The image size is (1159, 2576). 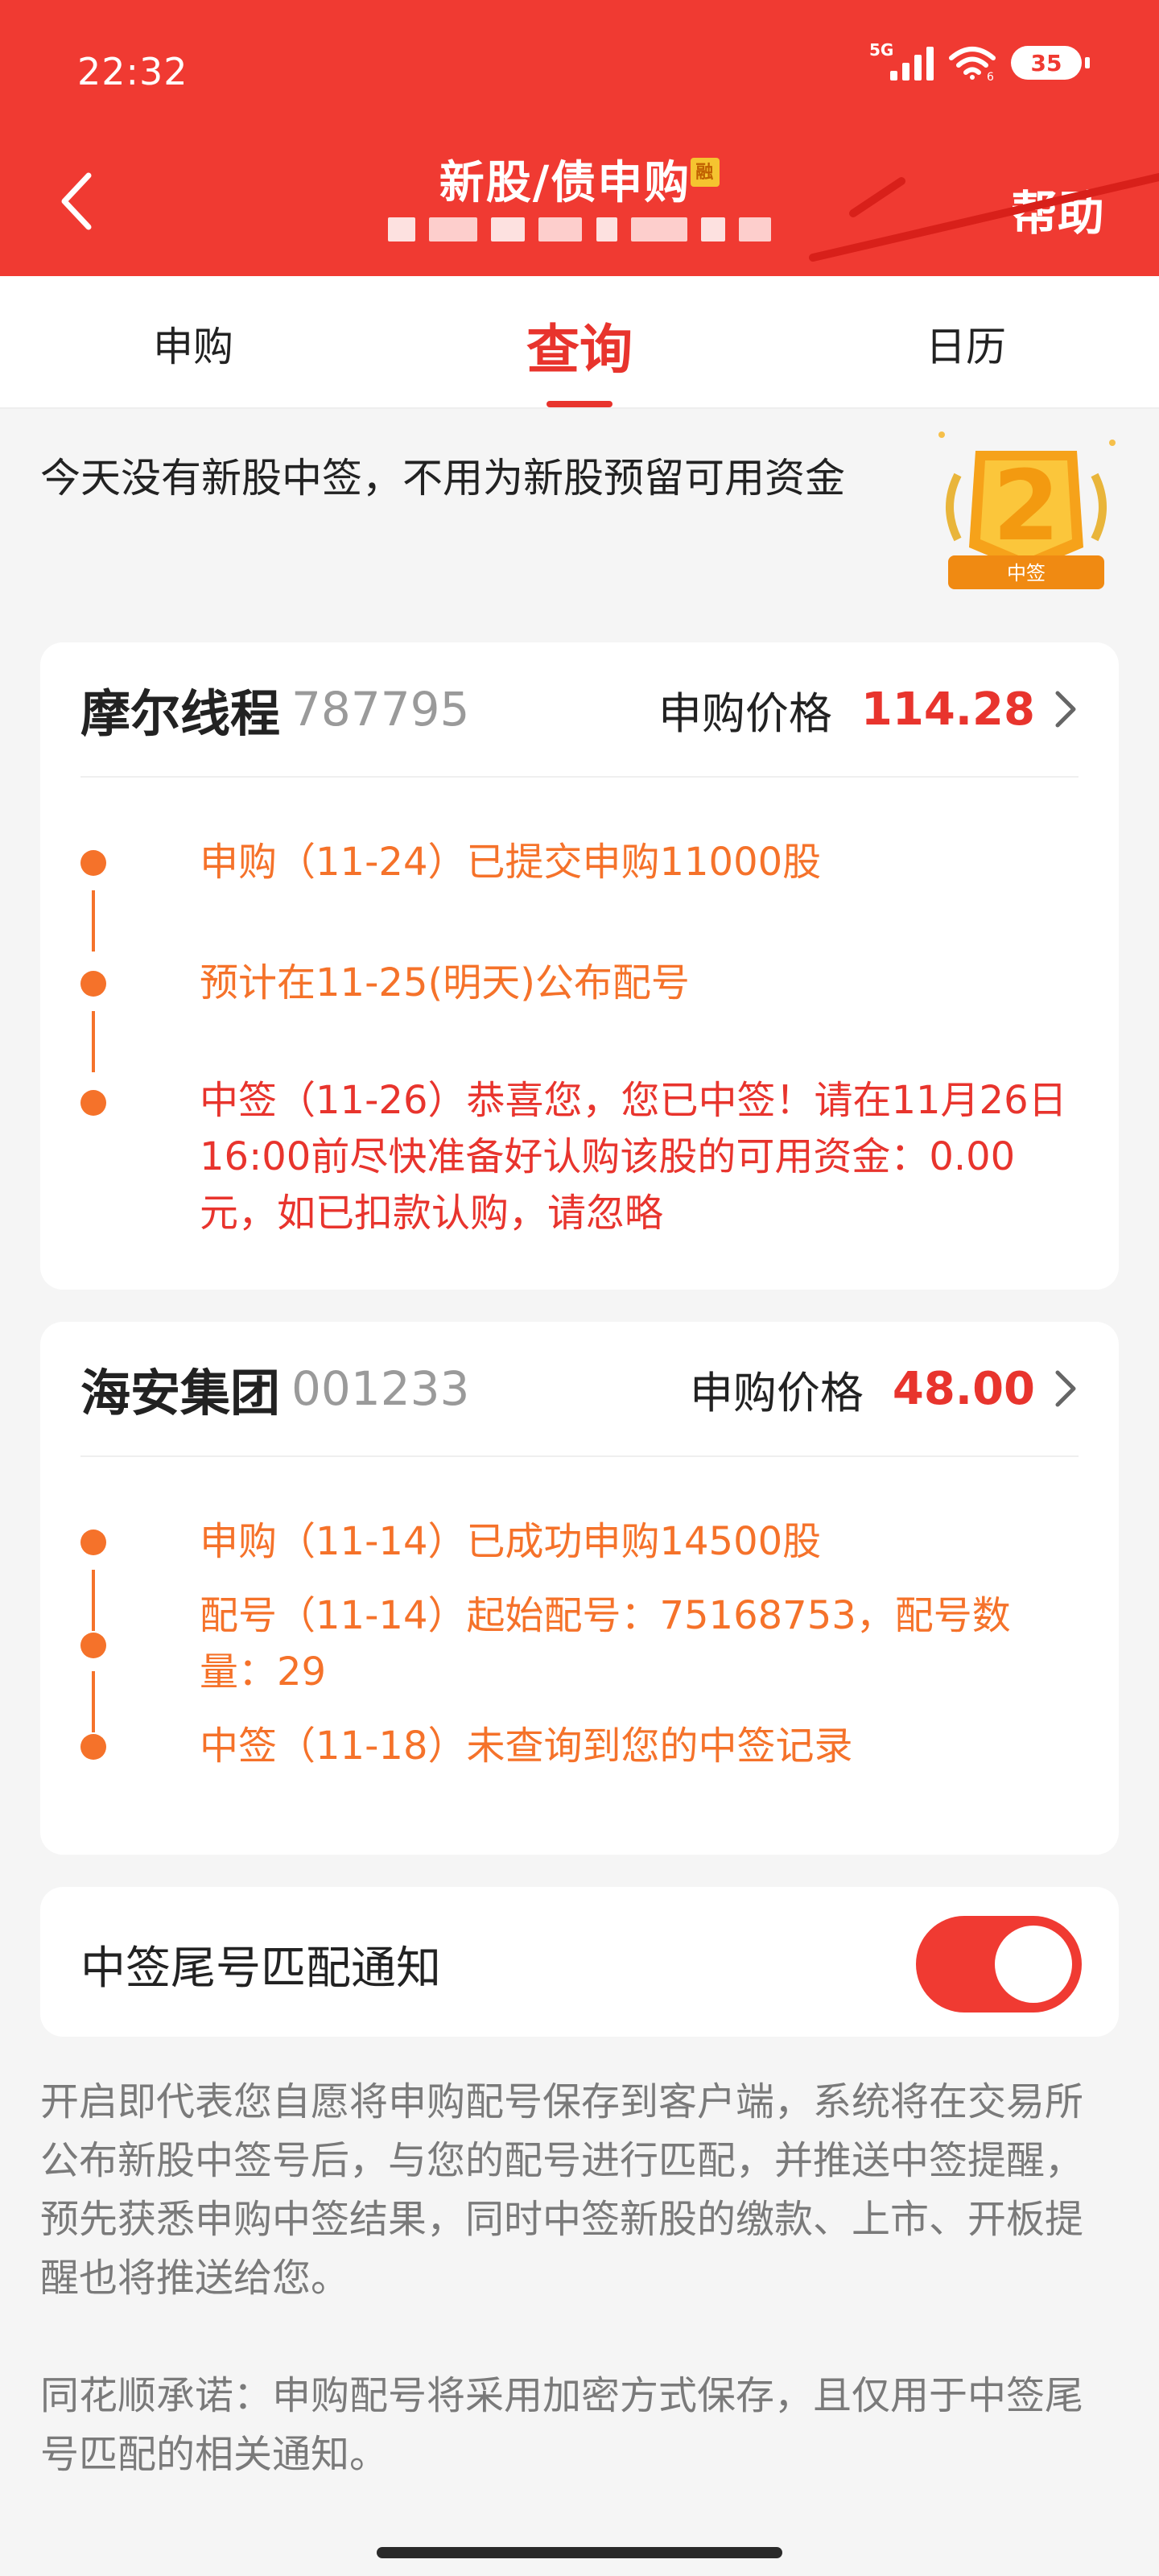 I want to click on network-type-label: 5G, so click(x=881, y=50).